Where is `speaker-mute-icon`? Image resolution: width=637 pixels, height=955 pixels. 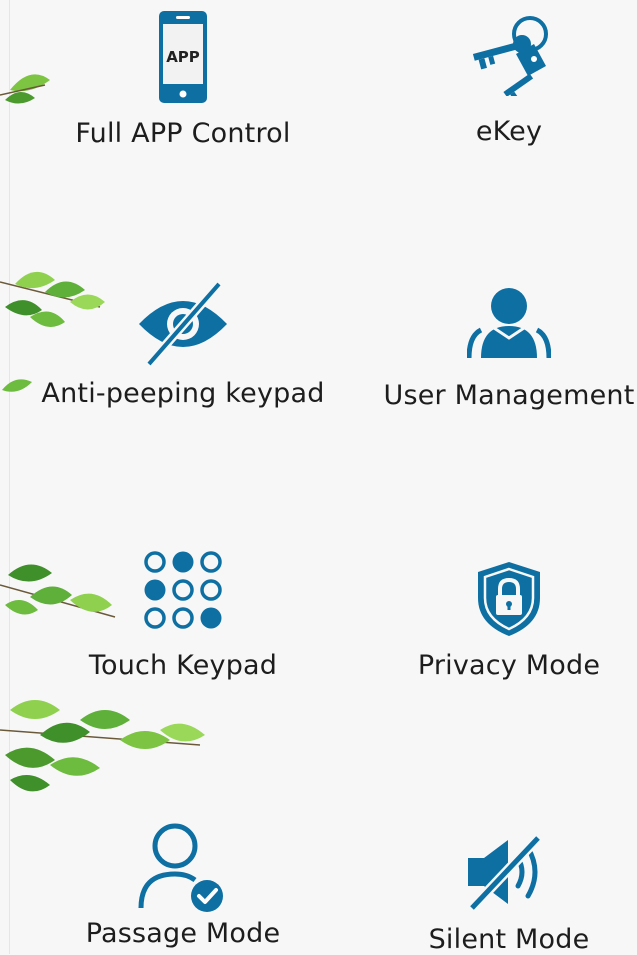
speaker-mute-icon is located at coordinates (505, 872).